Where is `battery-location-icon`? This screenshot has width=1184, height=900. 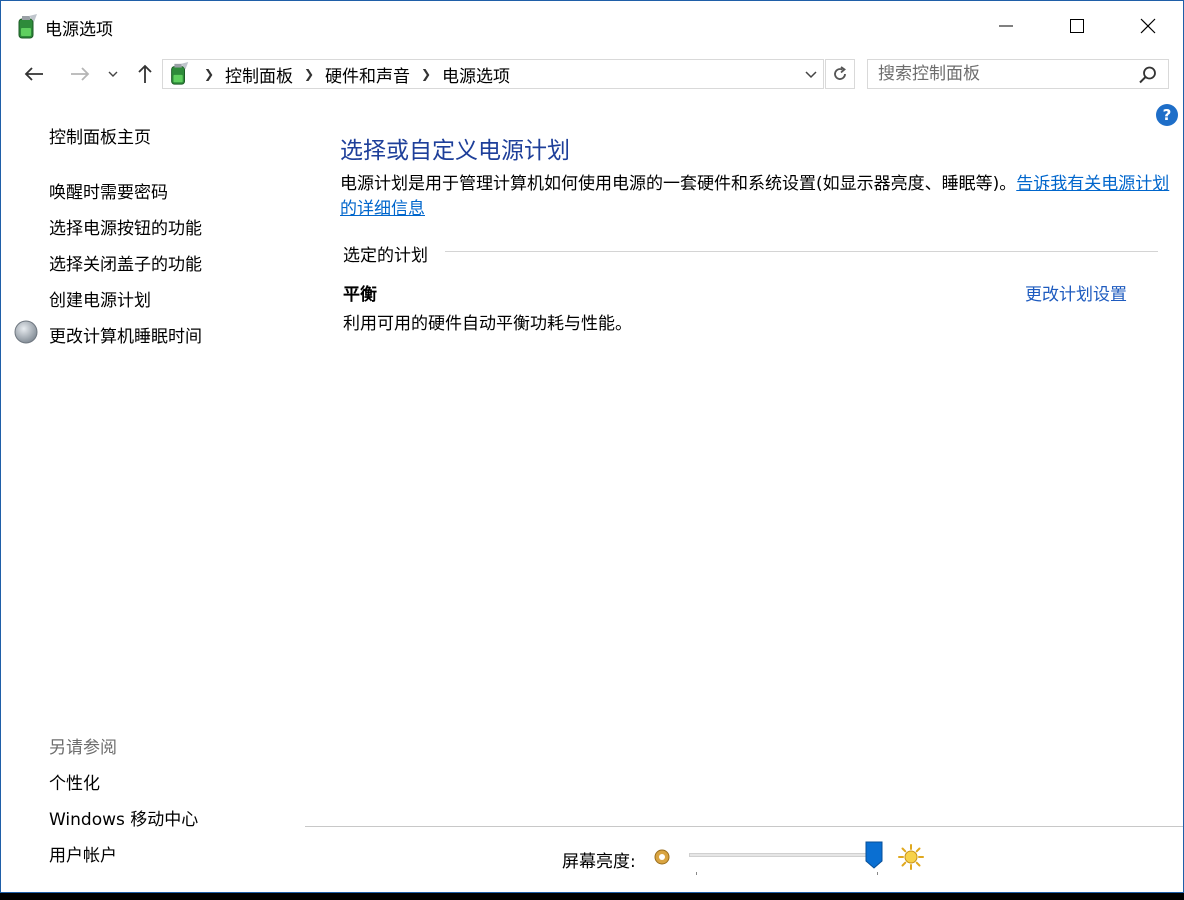
battery-location-icon is located at coordinates (180, 73).